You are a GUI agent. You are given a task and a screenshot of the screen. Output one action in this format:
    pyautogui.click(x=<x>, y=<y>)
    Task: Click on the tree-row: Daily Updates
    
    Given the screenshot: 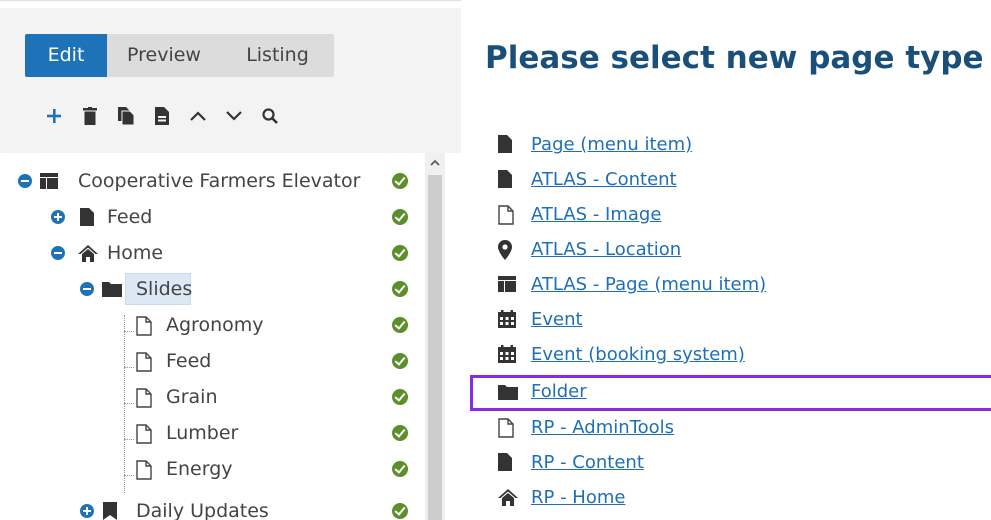 What is the action you would take?
    pyautogui.click(x=212, y=506)
    